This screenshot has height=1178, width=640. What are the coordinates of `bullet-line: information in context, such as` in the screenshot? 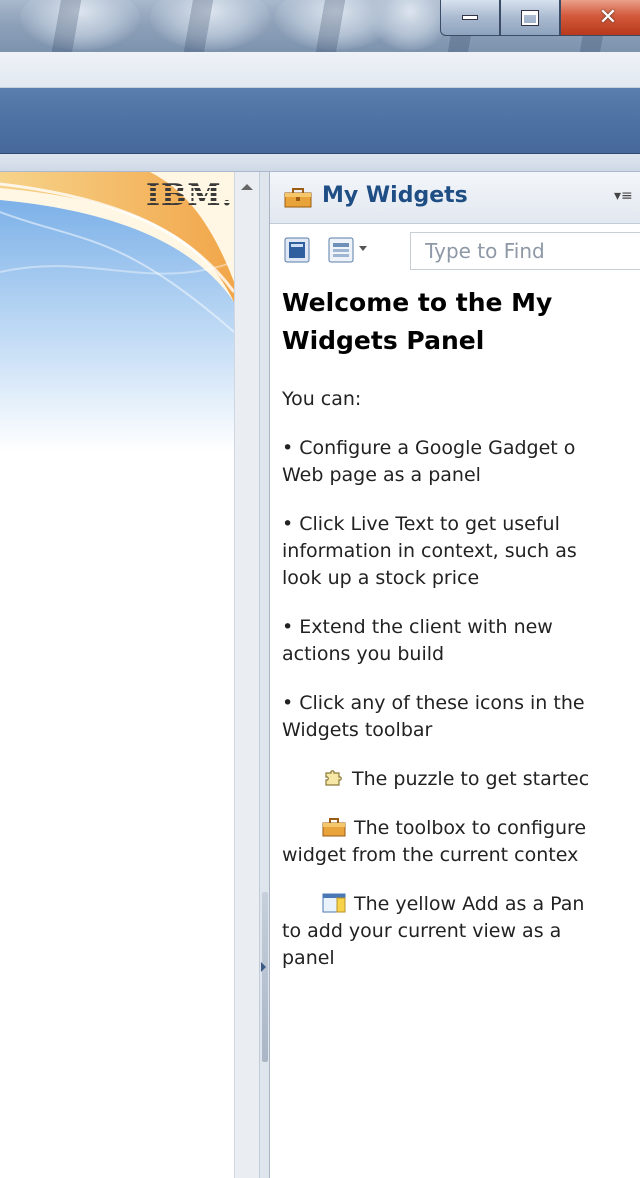 It's located at (429, 551).